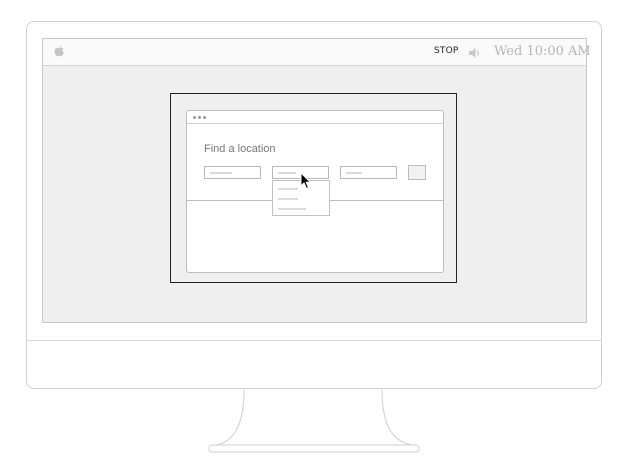 The height and width of the screenshot is (464, 633). Describe the element at coordinates (314, 340) in the screenshot. I see `imac-chin-divider` at that location.